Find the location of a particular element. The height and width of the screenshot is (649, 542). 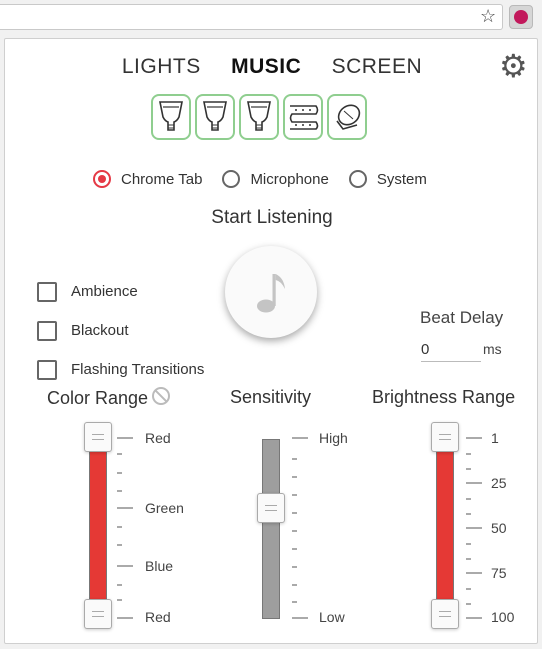

color-label-green: Green is located at coordinates (164, 508).